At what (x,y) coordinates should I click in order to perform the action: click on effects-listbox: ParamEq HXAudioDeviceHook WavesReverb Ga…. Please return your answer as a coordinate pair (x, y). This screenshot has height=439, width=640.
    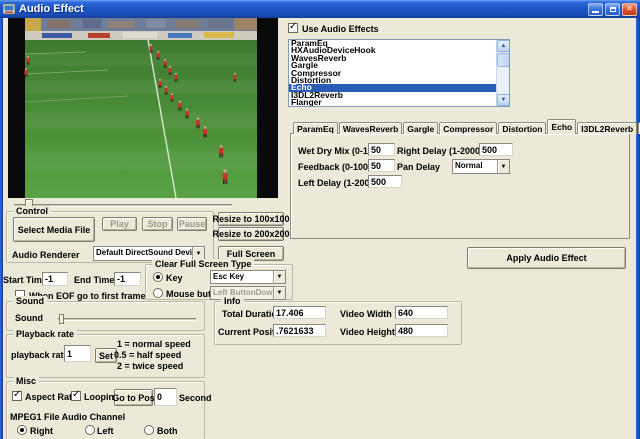
    Looking at the image, I should click on (399, 73).